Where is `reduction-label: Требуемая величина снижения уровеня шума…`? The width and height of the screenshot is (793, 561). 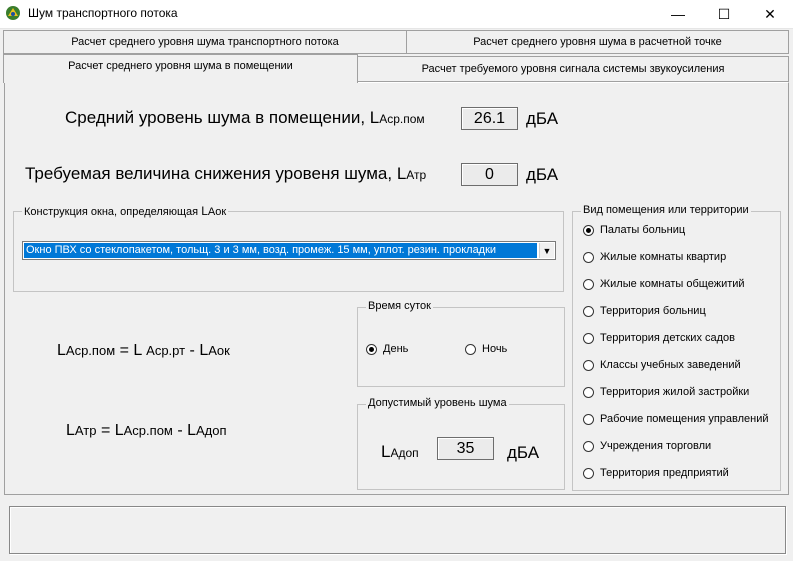
reduction-label: Требуемая величина снижения уровеня шума… is located at coordinates (226, 173).